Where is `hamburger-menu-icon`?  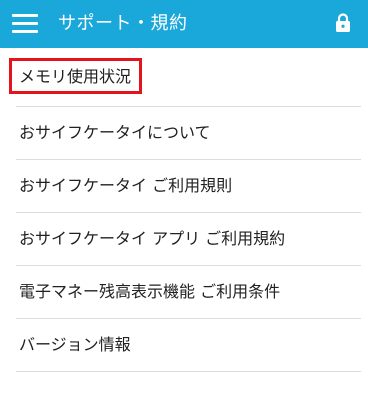
hamburger-menu-icon is located at coordinates (25, 24).